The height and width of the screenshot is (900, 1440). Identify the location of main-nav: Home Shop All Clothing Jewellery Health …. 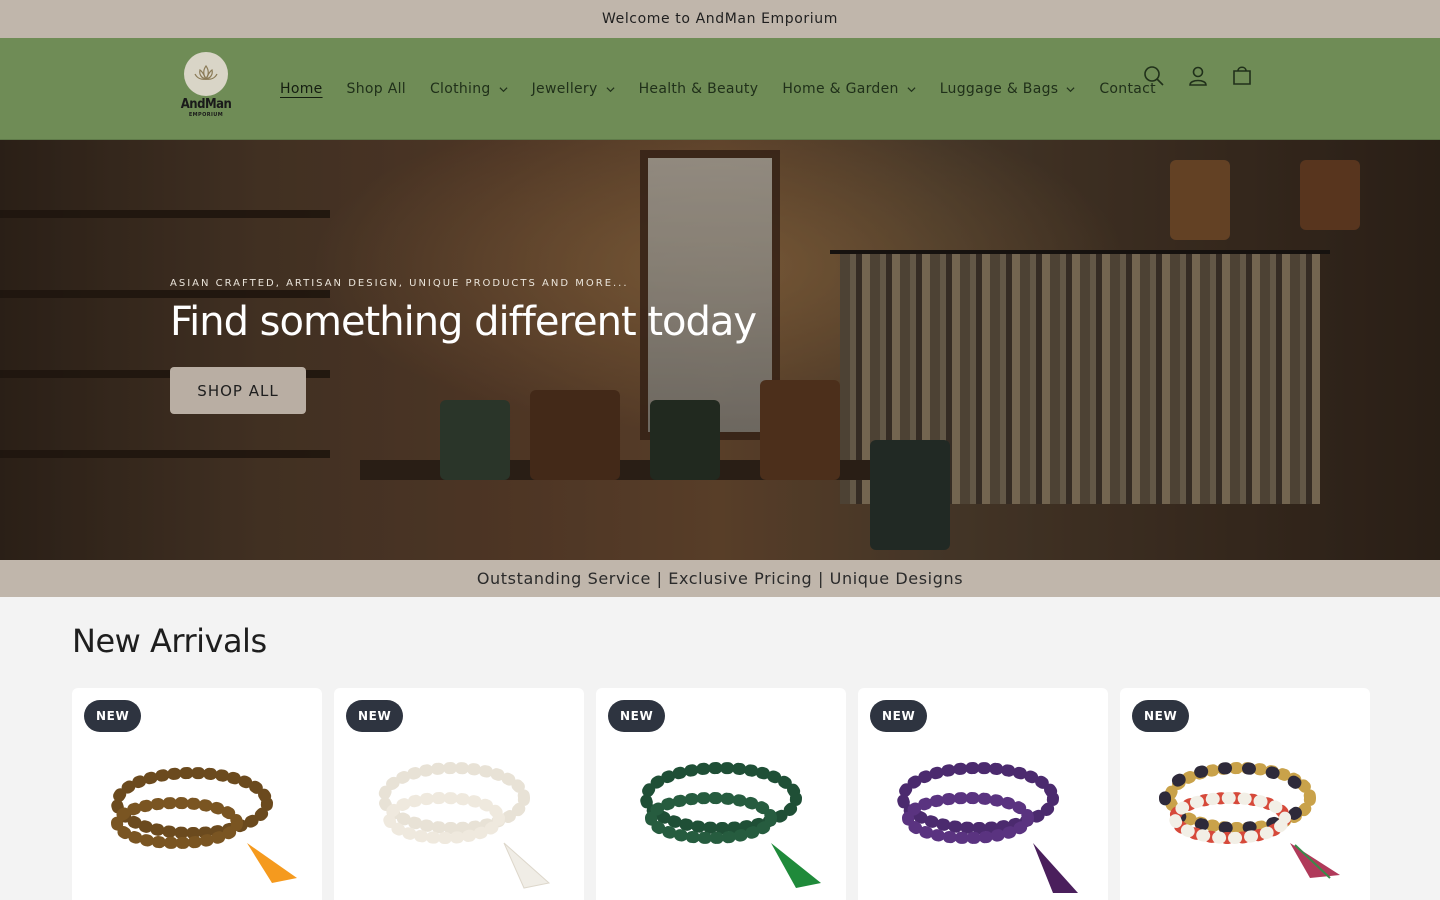
(718, 89).